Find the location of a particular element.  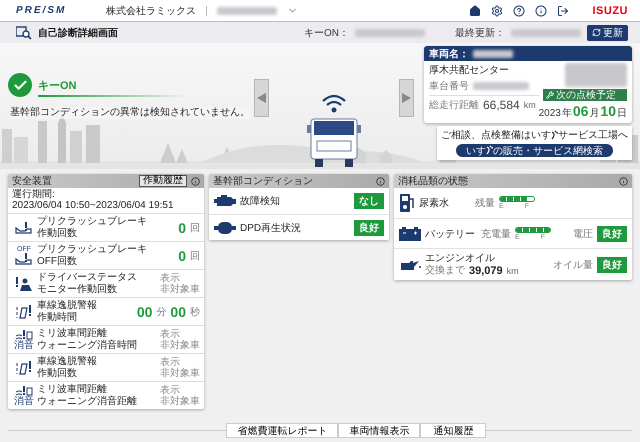

unit-label: 日 is located at coordinates (622, 113).